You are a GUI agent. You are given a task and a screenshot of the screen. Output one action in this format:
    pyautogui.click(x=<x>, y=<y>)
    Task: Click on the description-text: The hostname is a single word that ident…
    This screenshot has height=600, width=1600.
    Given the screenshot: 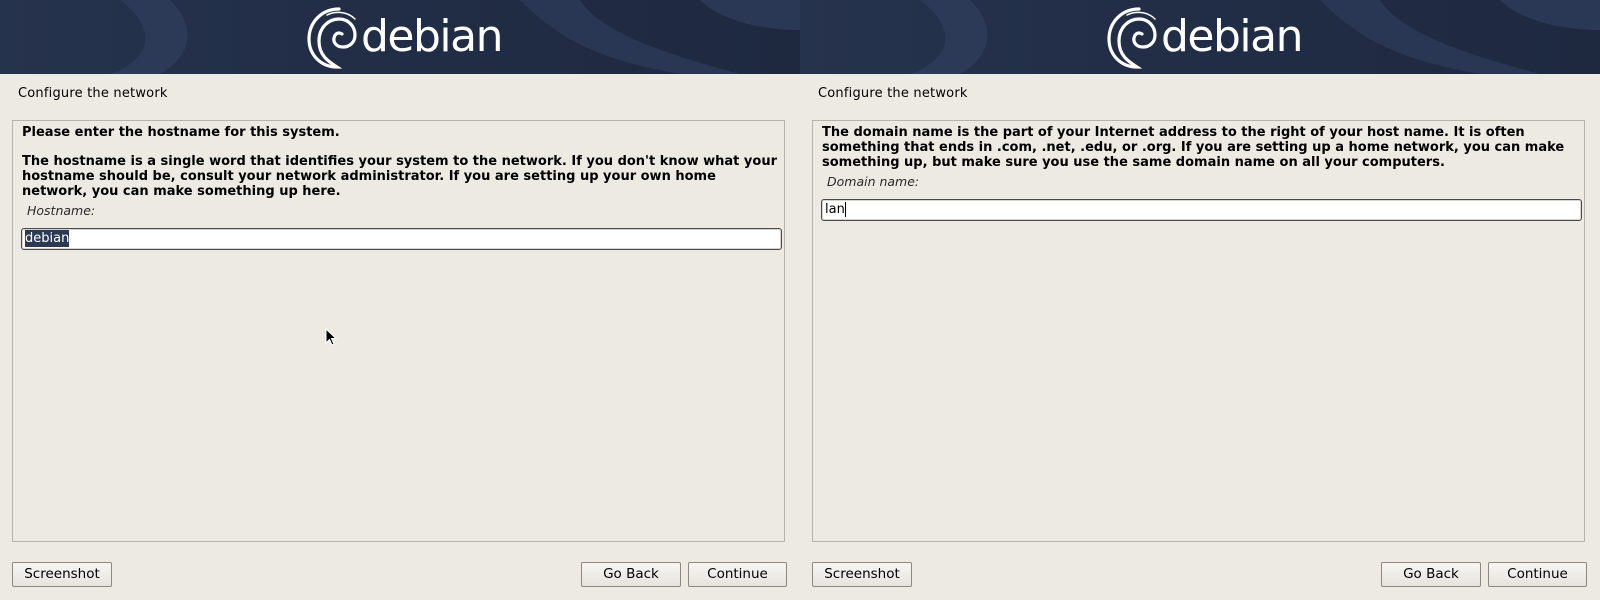 What is the action you would take?
    pyautogui.click(x=399, y=176)
    